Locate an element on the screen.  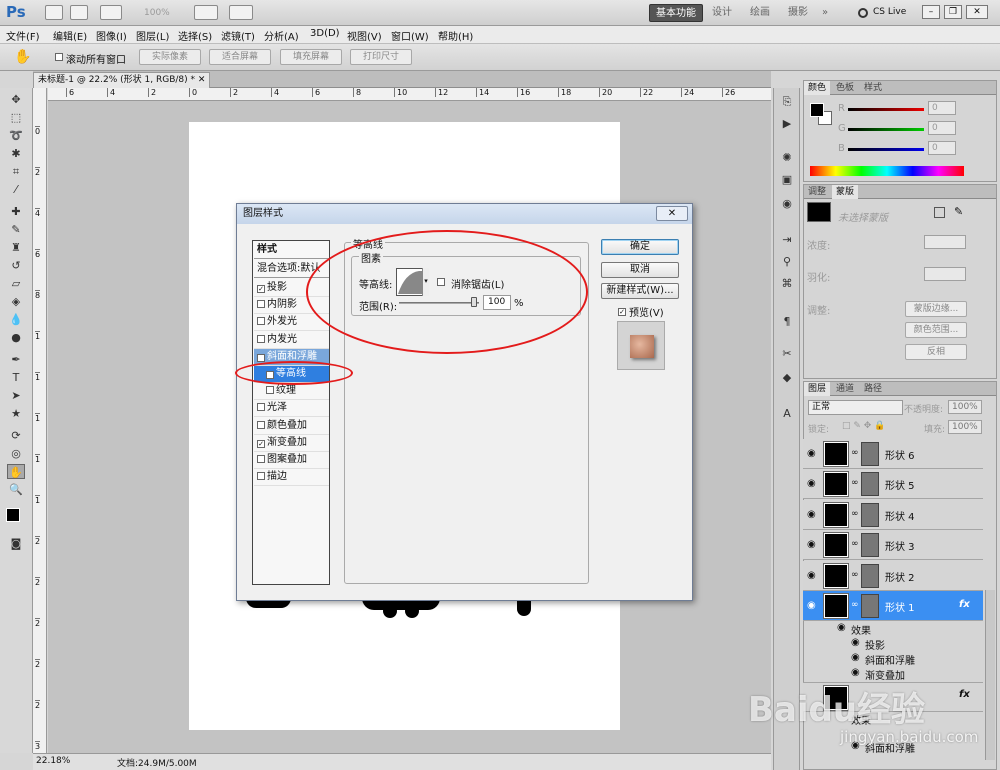
bridge-icon is located at coordinates (54, 12).